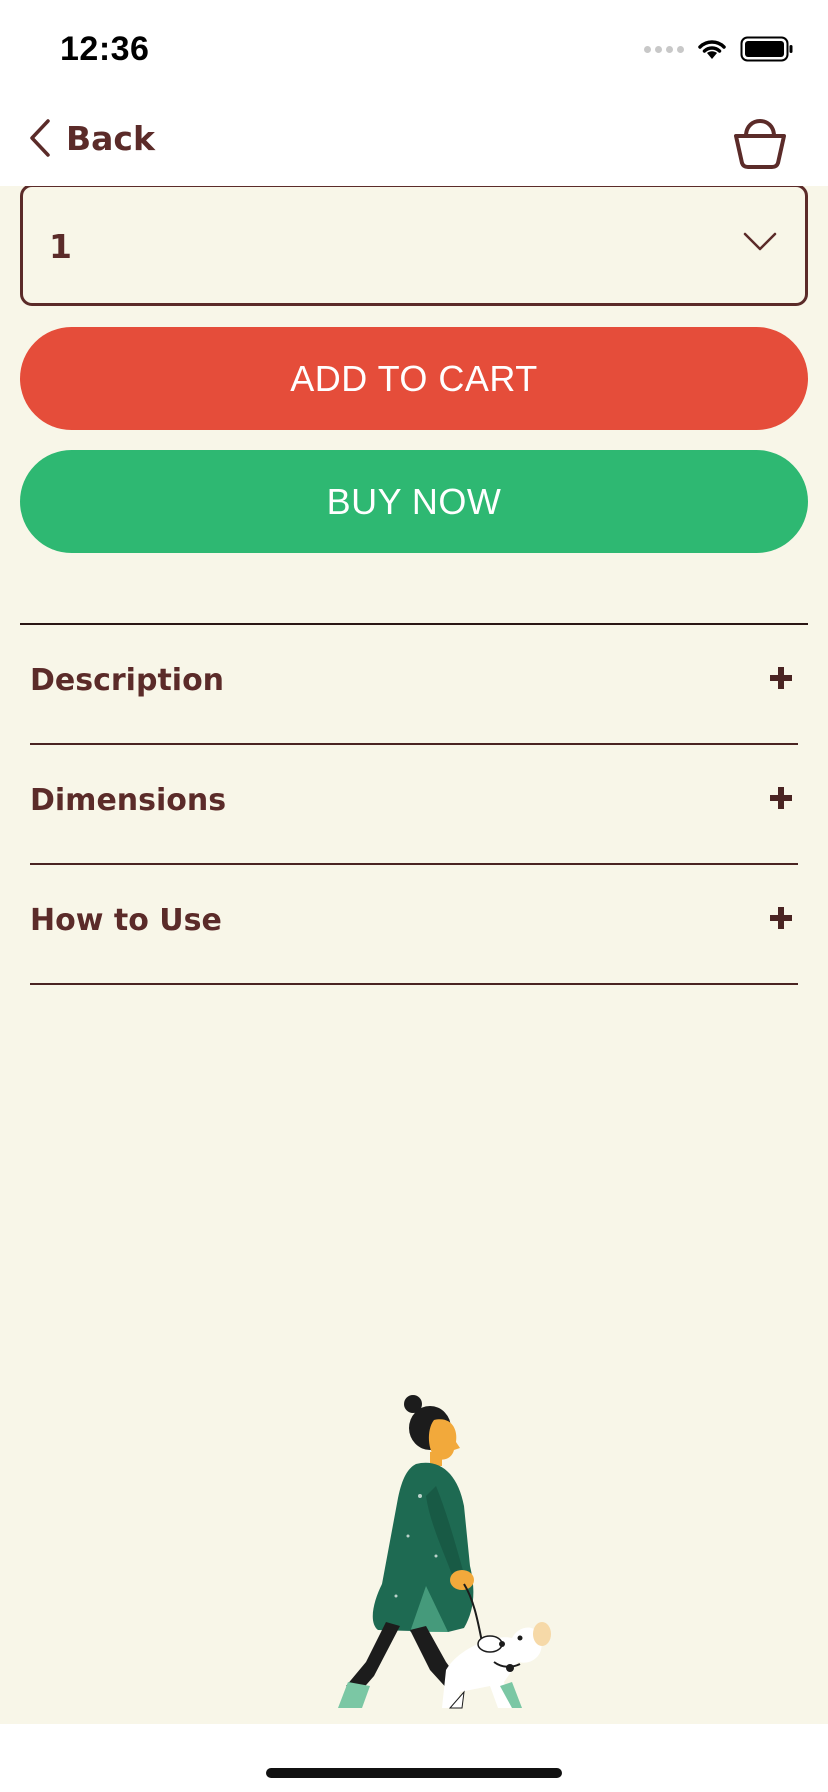 This screenshot has height=1792, width=828. I want to click on home-indicator-area, so click(414, 1758).